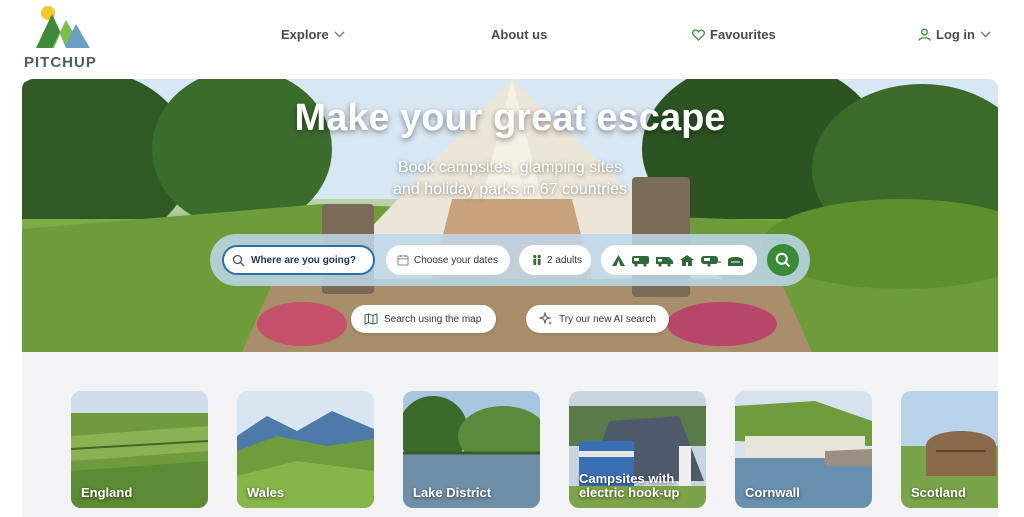 This screenshot has width=1024, height=517. What do you see at coordinates (679, 260) in the screenshot?
I see `accommodation-type-picker` at bounding box center [679, 260].